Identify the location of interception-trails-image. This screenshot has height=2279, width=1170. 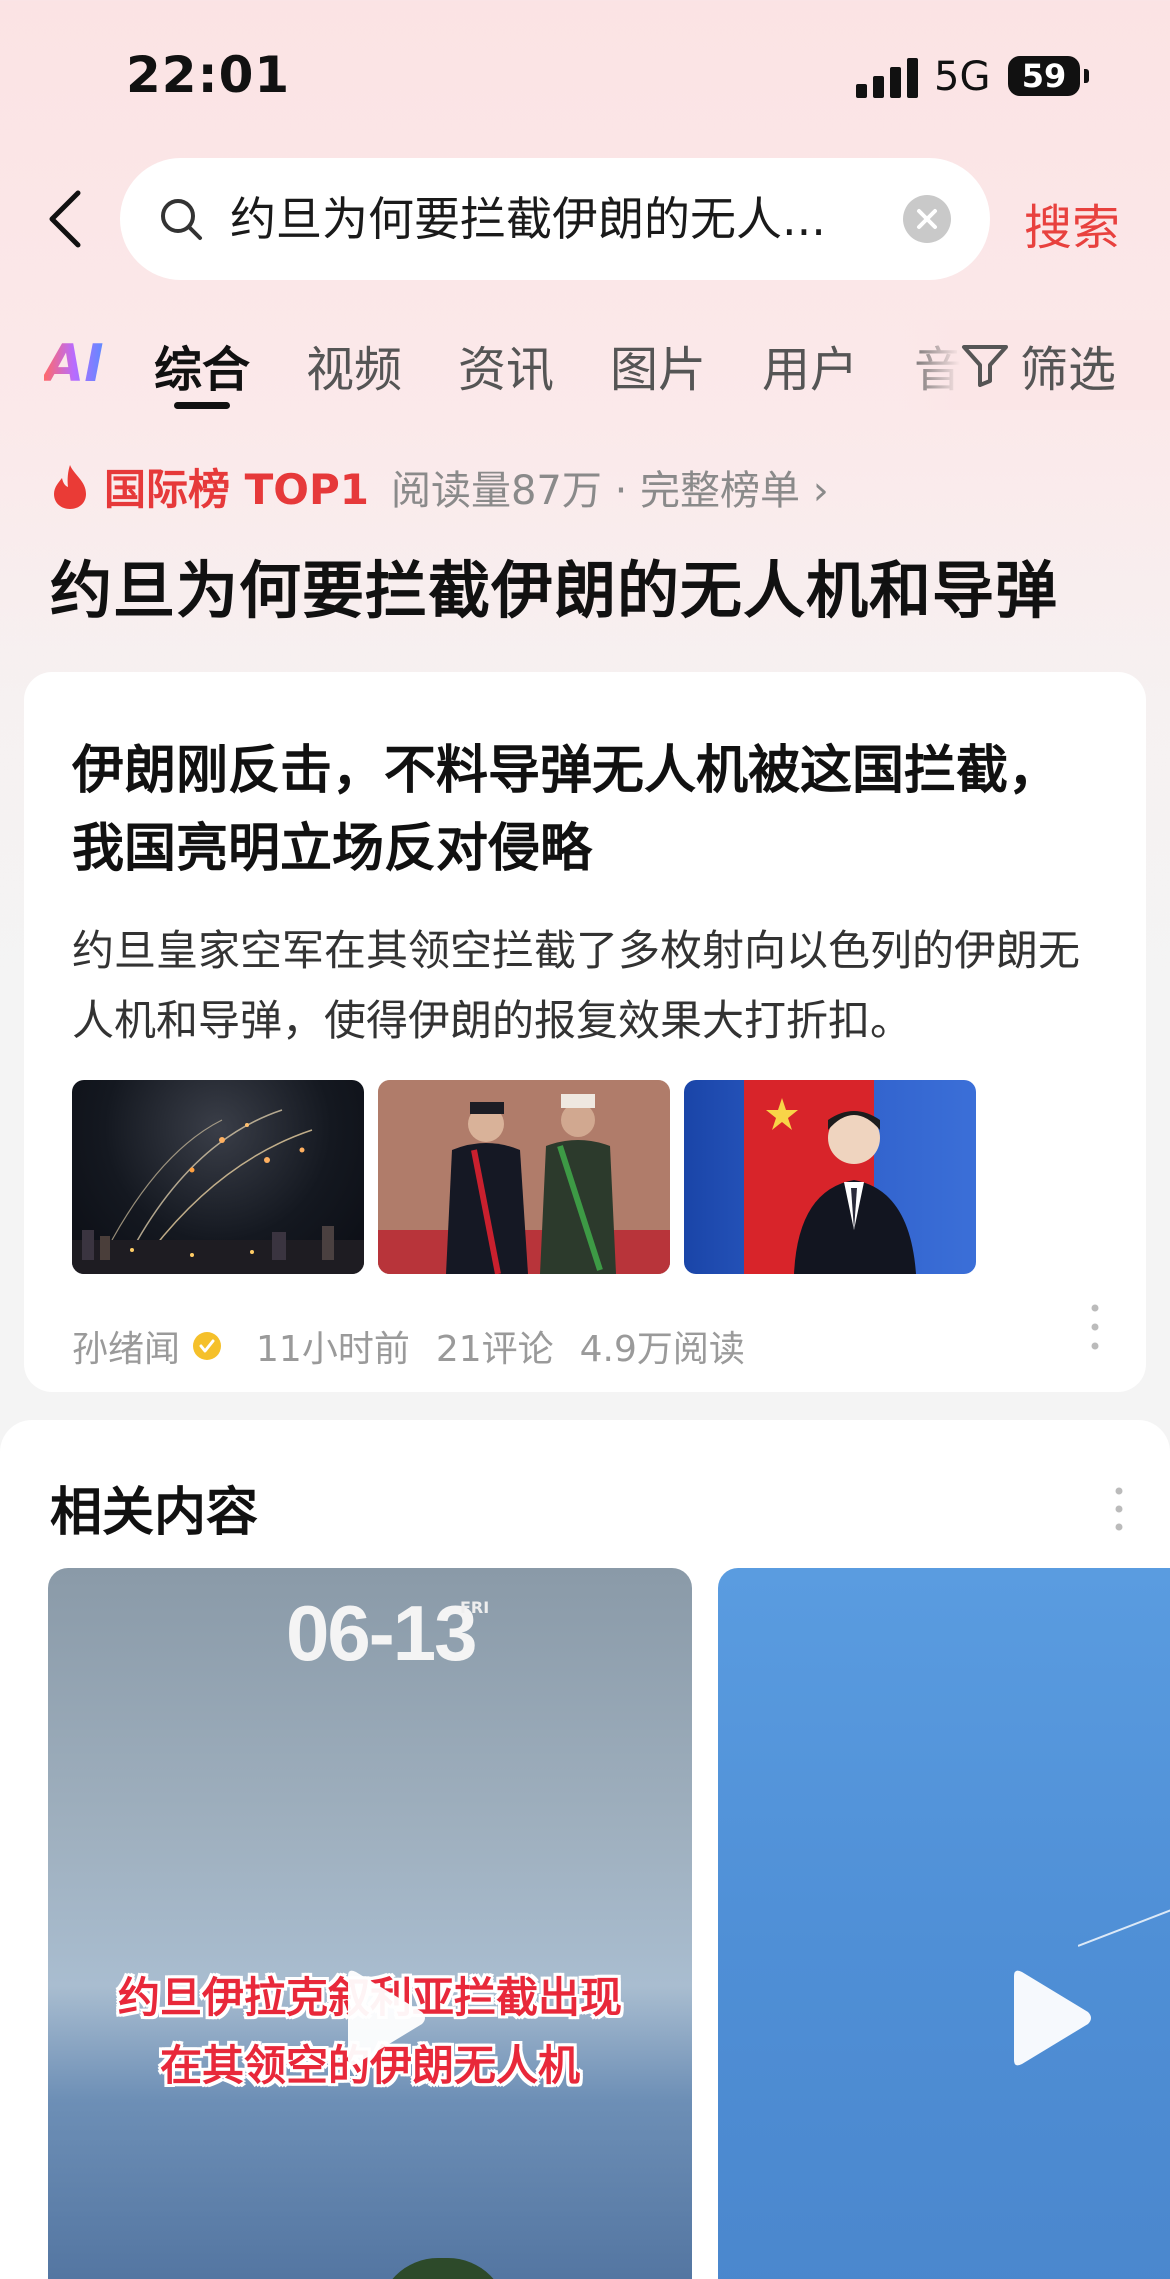
(218, 1191).